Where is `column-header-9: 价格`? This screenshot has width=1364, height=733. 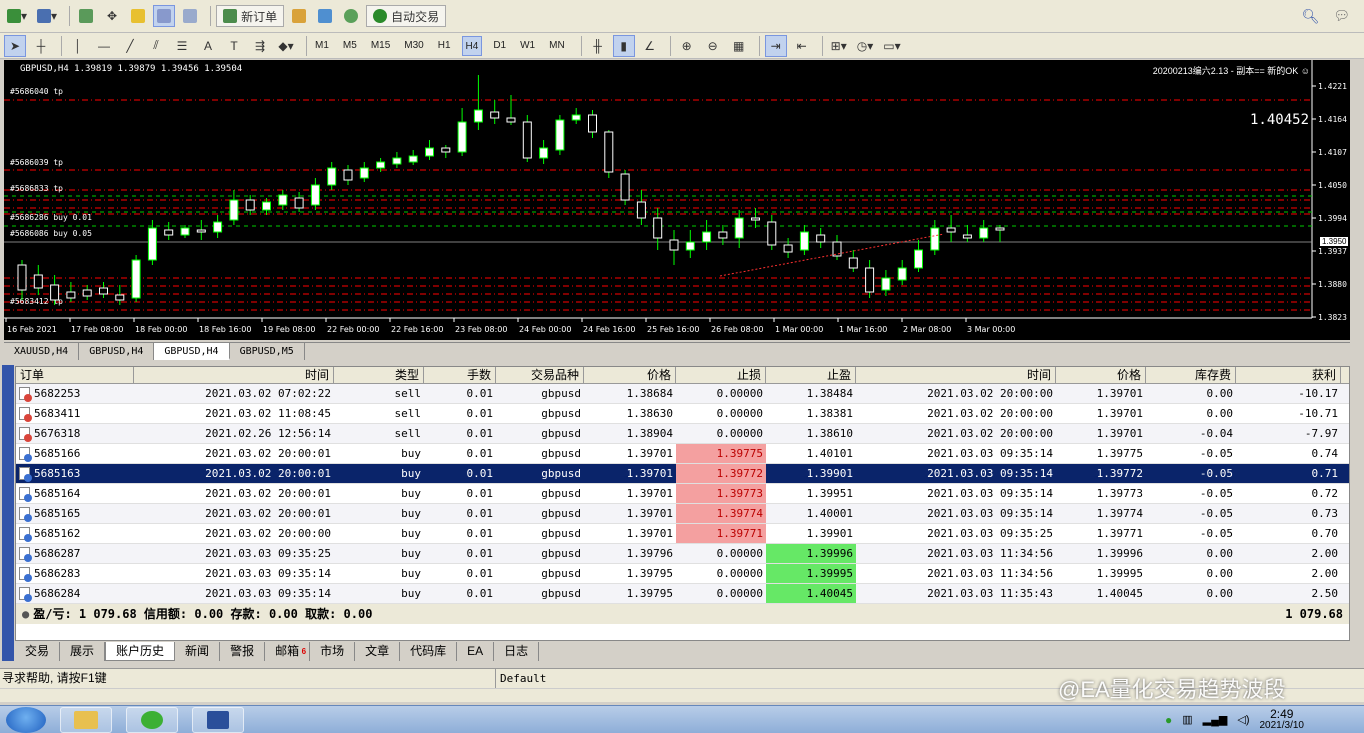
column-header-9: 价格 is located at coordinates (1101, 375).